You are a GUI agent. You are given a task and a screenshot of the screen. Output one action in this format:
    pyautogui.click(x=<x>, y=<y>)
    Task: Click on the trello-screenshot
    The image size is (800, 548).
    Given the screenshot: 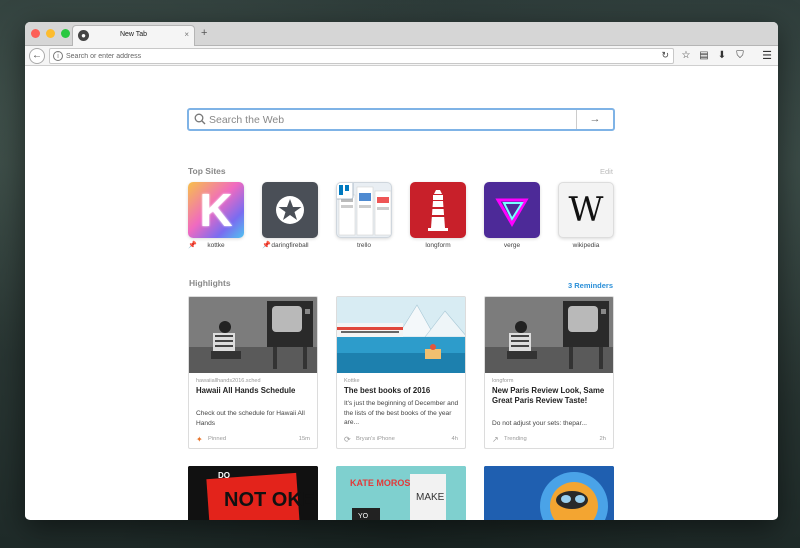 What is the action you would take?
    pyautogui.click(x=364, y=210)
    